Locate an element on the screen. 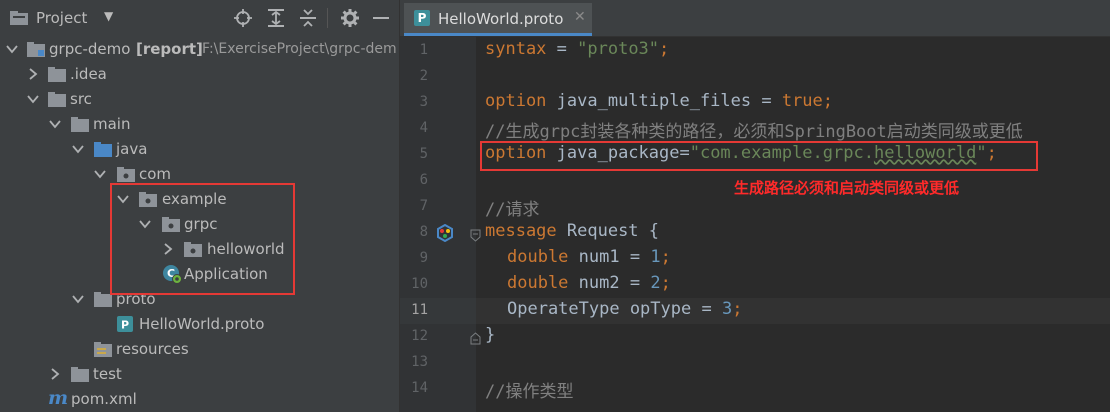  code-line-3: option java_multiple_files = true; is located at coordinates (659, 101).